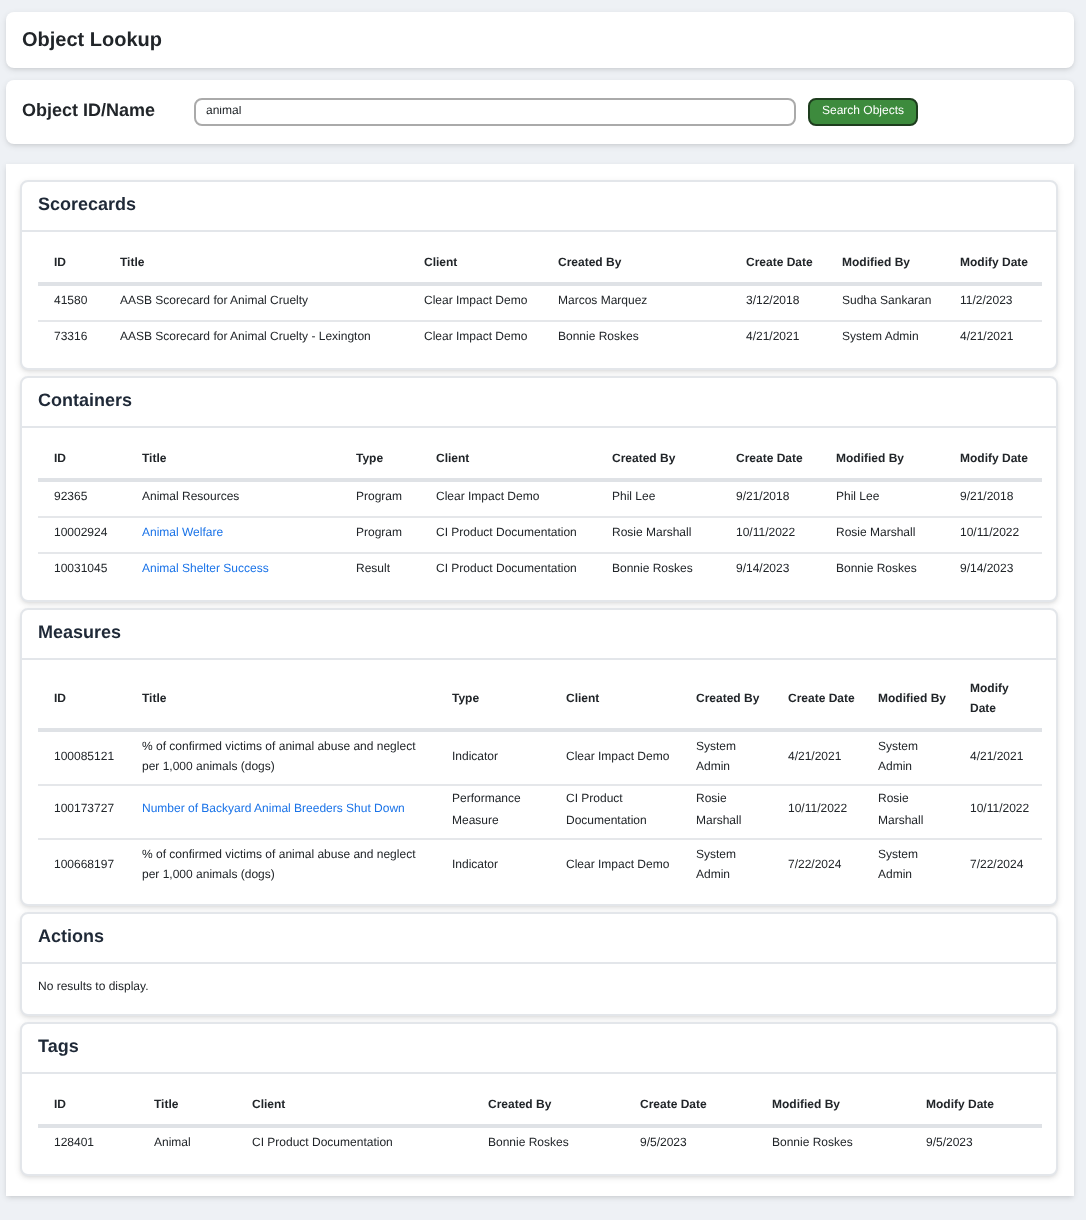 The height and width of the screenshot is (1220, 1086). What do you see at coordinates (85, 401) in the screenshot?
I see `section-title: Containers` at bounding box center [85, 401].